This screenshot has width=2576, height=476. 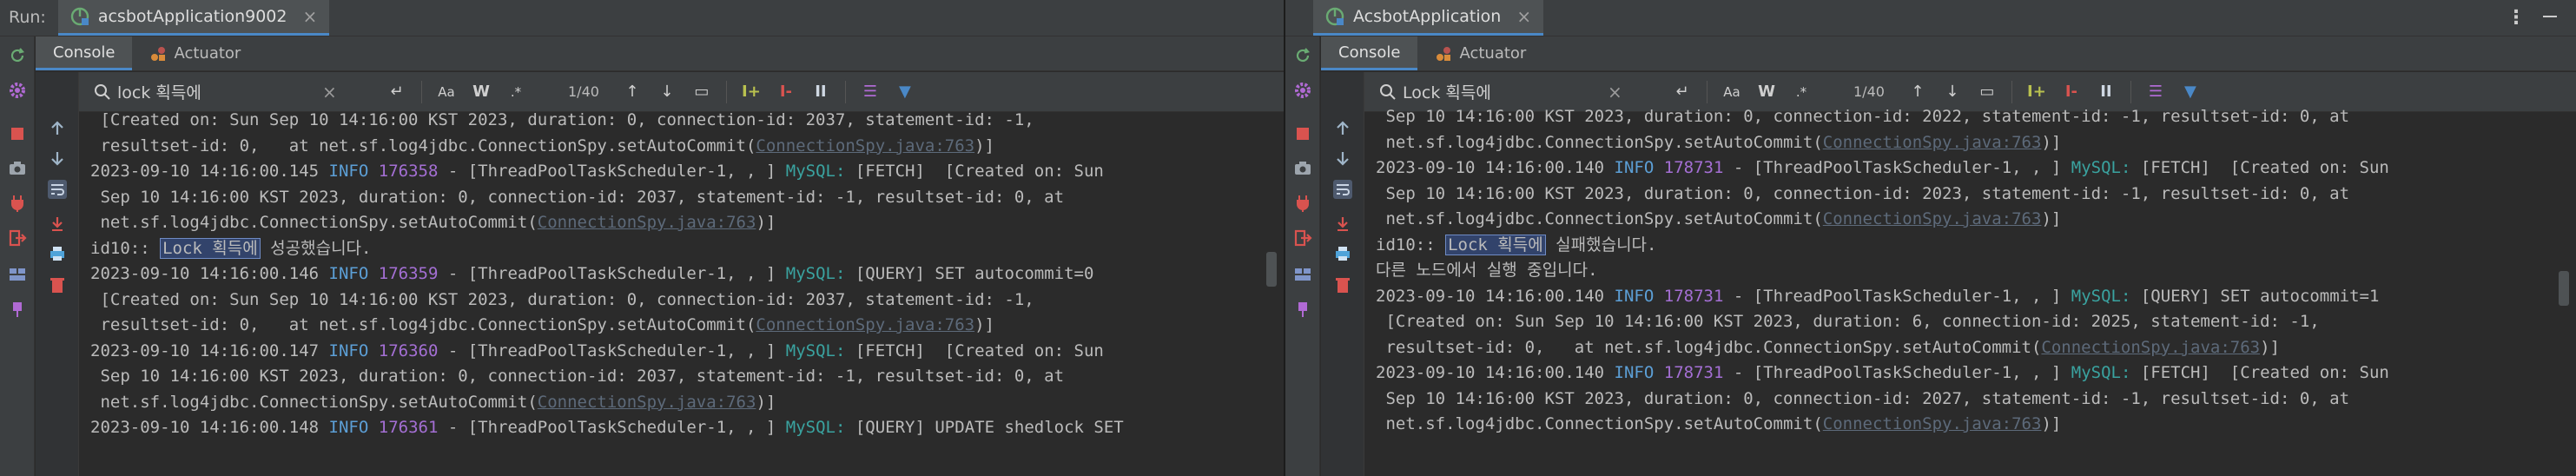 I want to click on run-tab-acsbot9002: acsbotApplication9002 ×, so click(x=193, y=18).